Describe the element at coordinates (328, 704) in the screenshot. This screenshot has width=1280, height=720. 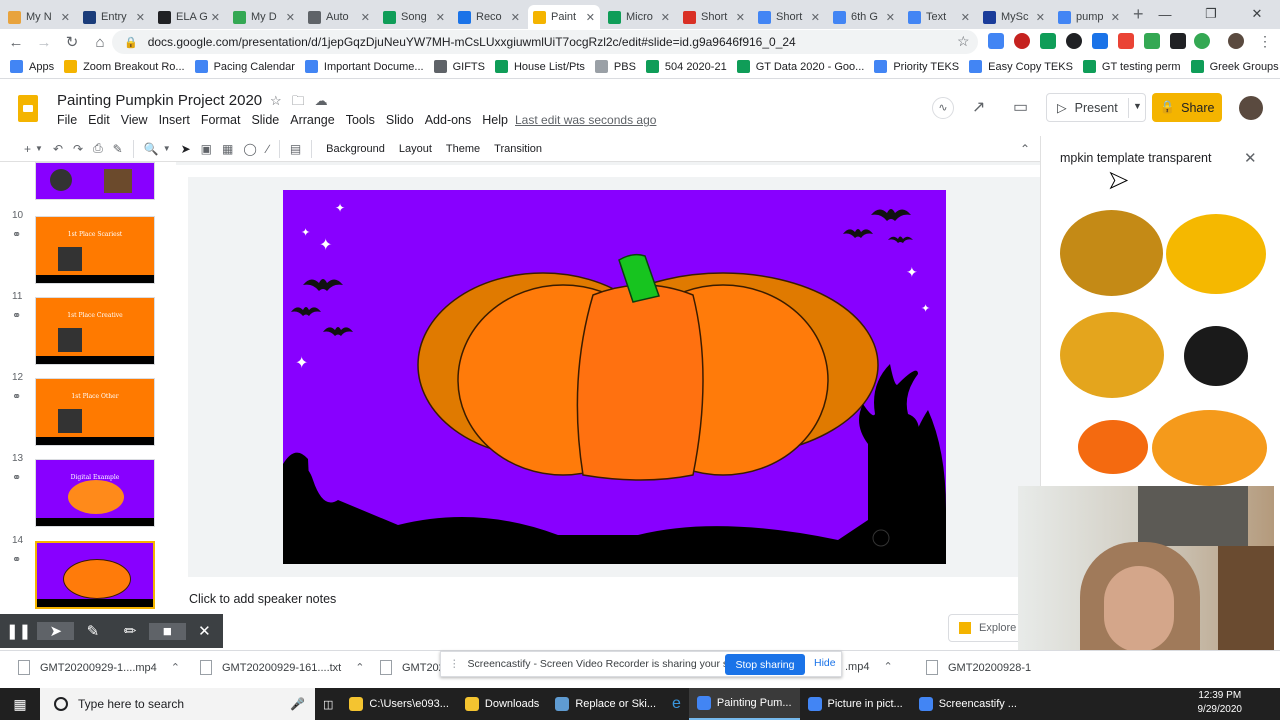
I see `task-view-icon: ◫` at that location.